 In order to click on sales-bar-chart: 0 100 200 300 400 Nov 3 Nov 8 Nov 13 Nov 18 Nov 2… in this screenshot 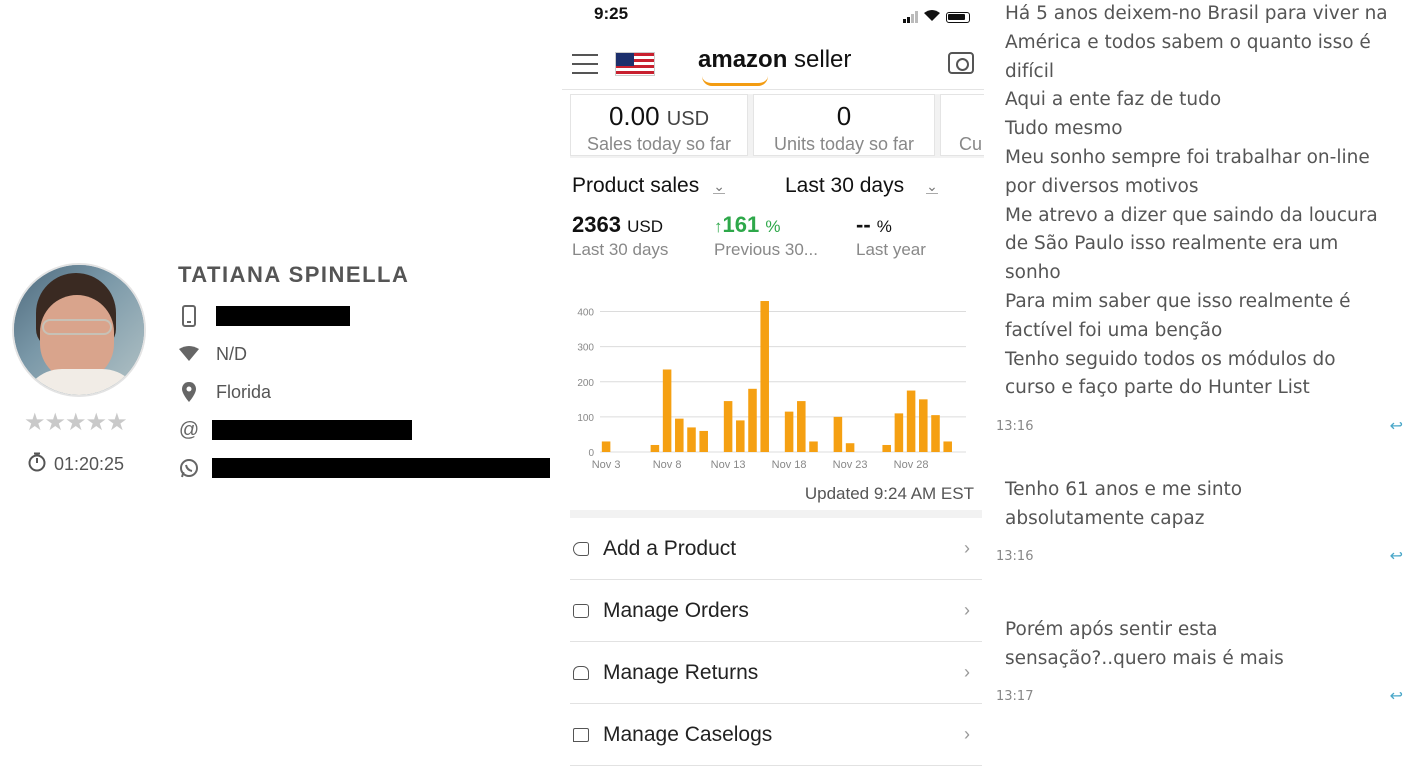, I will do `click(773, 381)`.